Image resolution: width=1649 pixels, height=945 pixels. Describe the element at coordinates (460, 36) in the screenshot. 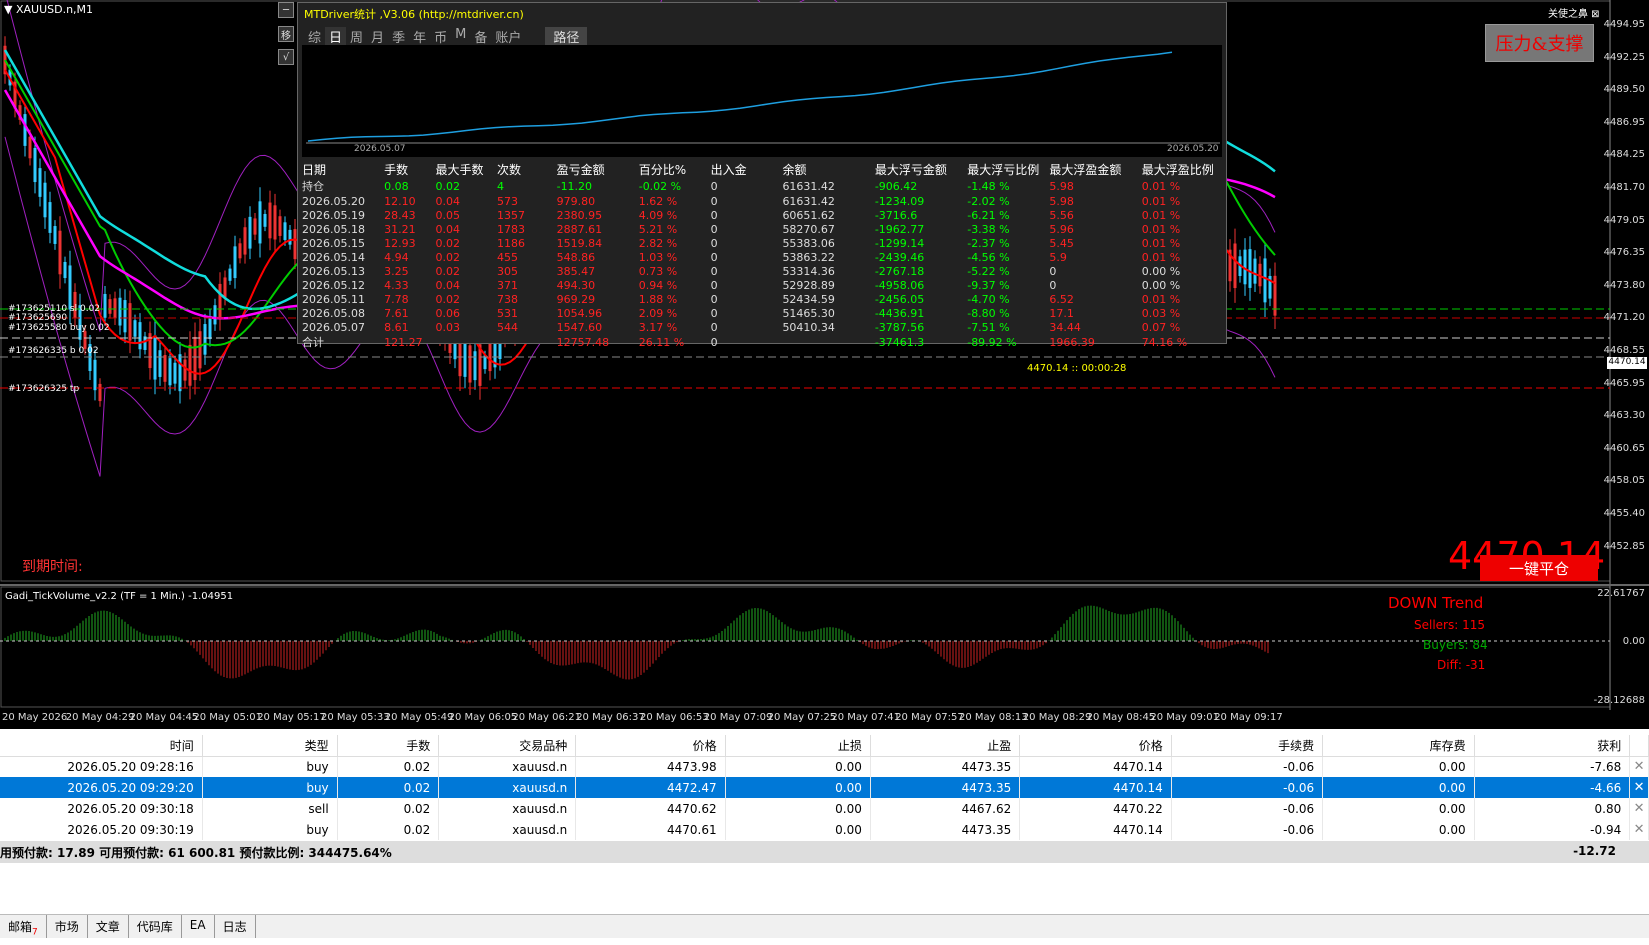

I see `stats-tab: M` at that location.